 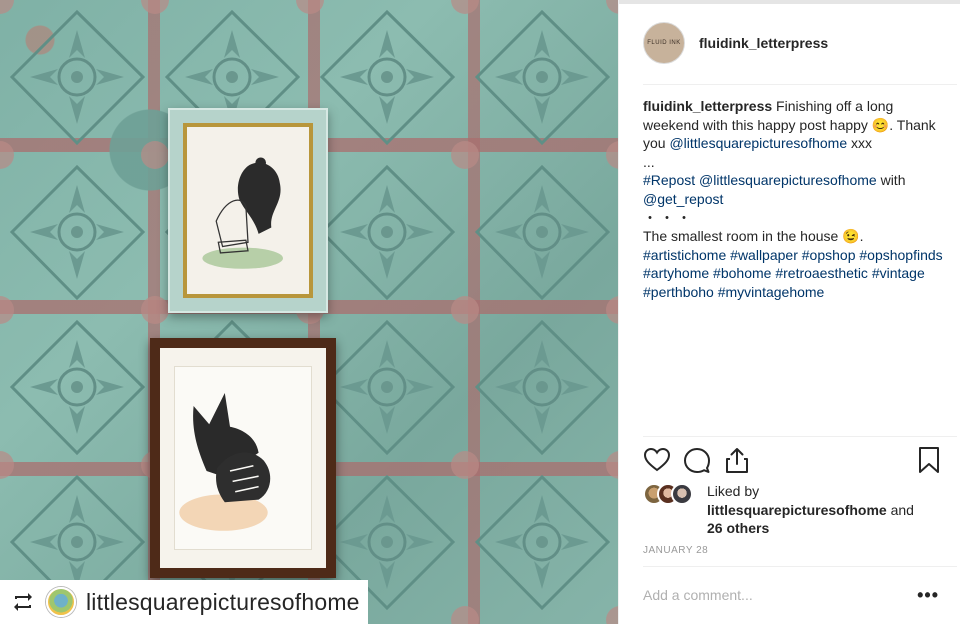 I want to click on hashtag: #opshop, so click(x=829, y=255).